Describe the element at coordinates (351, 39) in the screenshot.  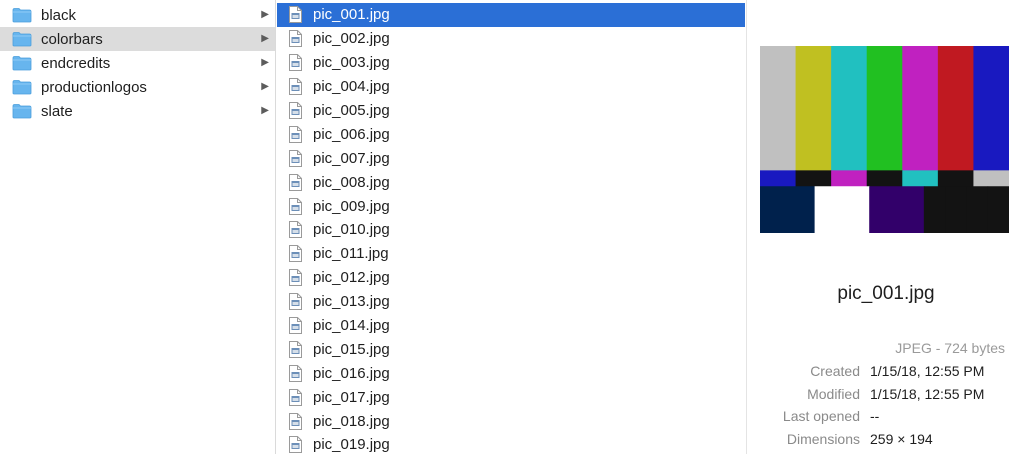
I see `file-label: pic_002.jpg` at that location.